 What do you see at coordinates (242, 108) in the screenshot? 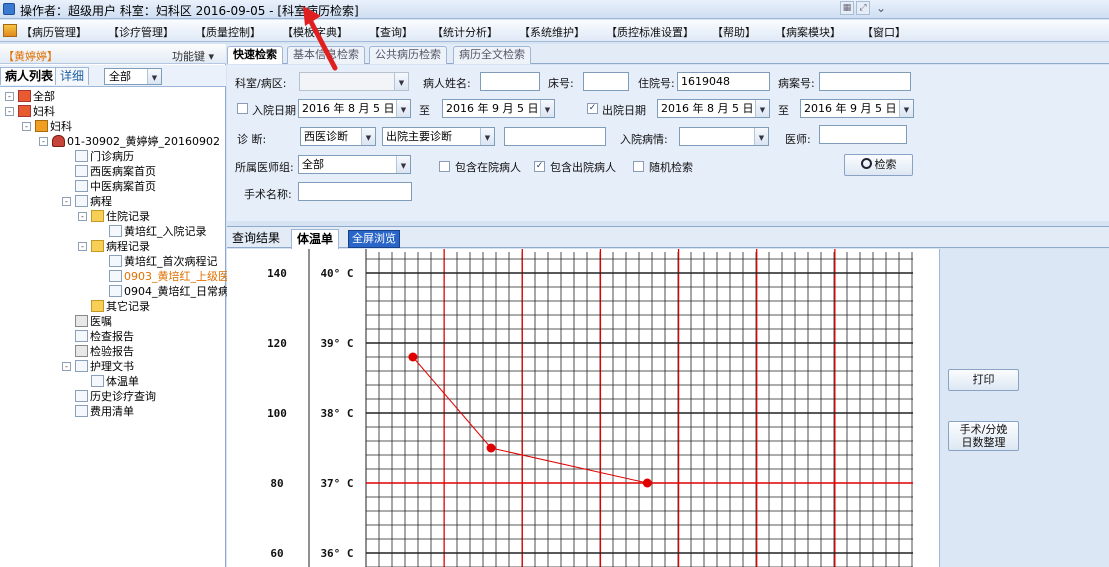
I see `admit-date-checkbox` at bounding box center [242, 108].